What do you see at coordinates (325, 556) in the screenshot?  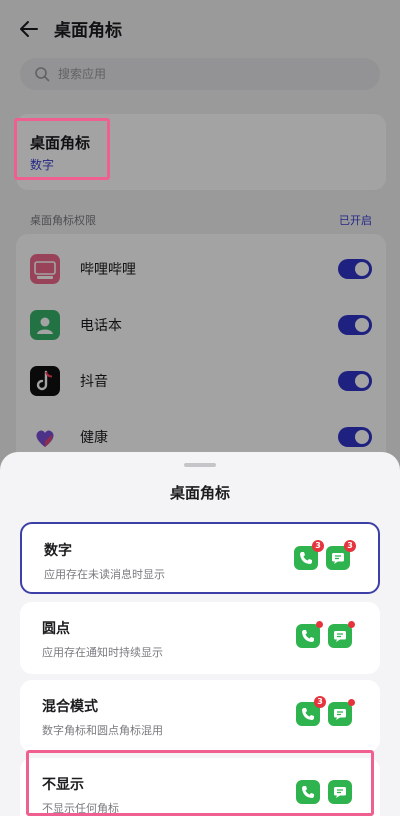 I see `badge-preview: 3 3` at bounding box center [325, 556].